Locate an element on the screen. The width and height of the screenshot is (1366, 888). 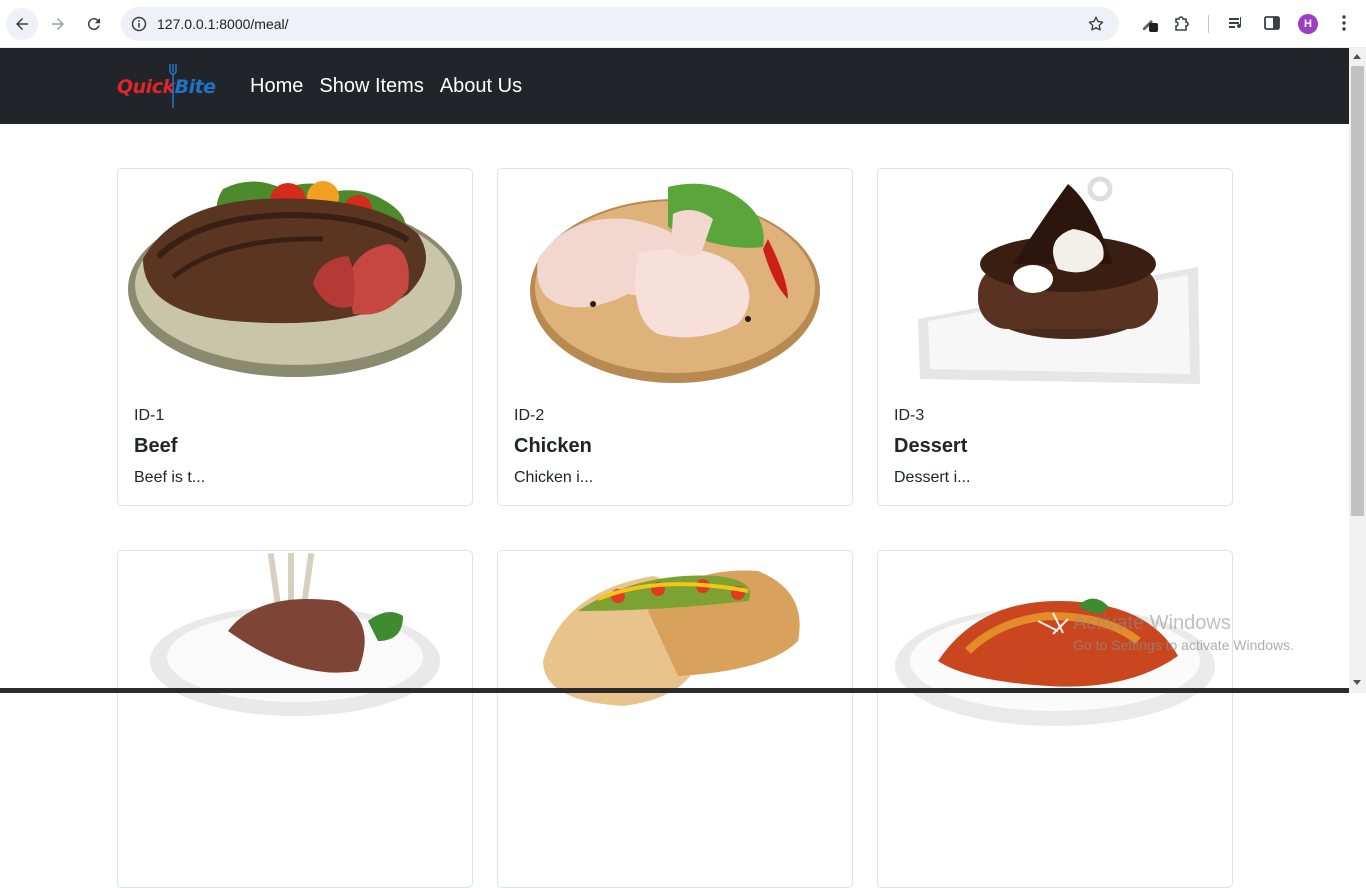
steak-plate-image is located at coordinates (295, 279).